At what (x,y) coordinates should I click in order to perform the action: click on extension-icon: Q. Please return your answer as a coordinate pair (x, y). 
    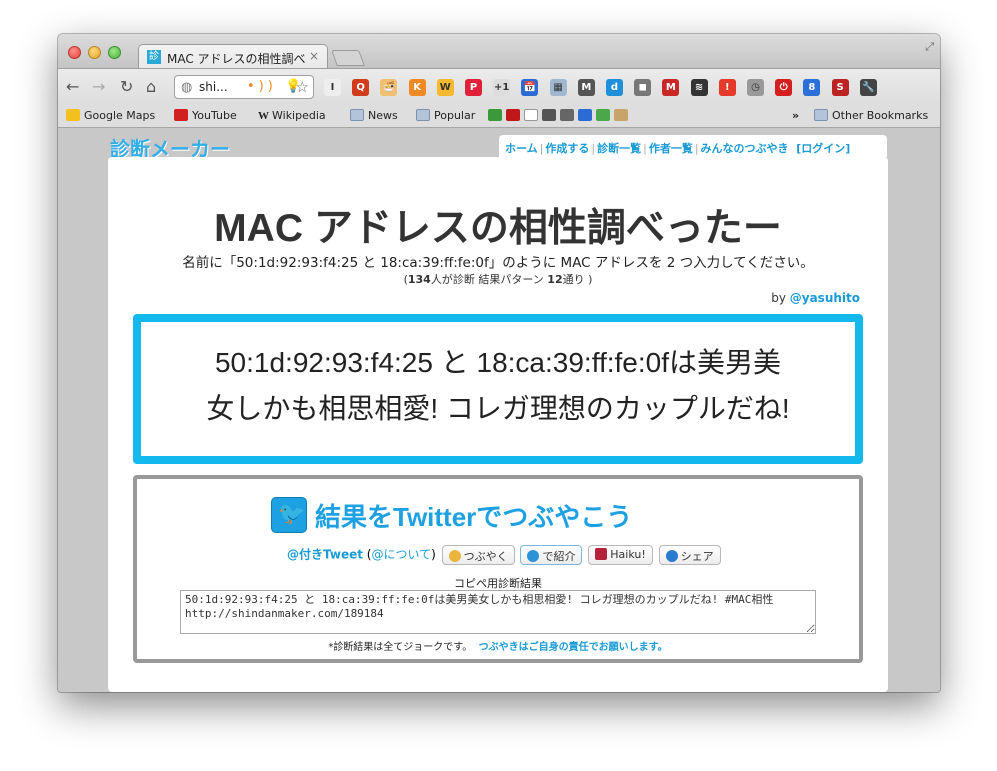
    Looking at the image, I should click on (361, 87).